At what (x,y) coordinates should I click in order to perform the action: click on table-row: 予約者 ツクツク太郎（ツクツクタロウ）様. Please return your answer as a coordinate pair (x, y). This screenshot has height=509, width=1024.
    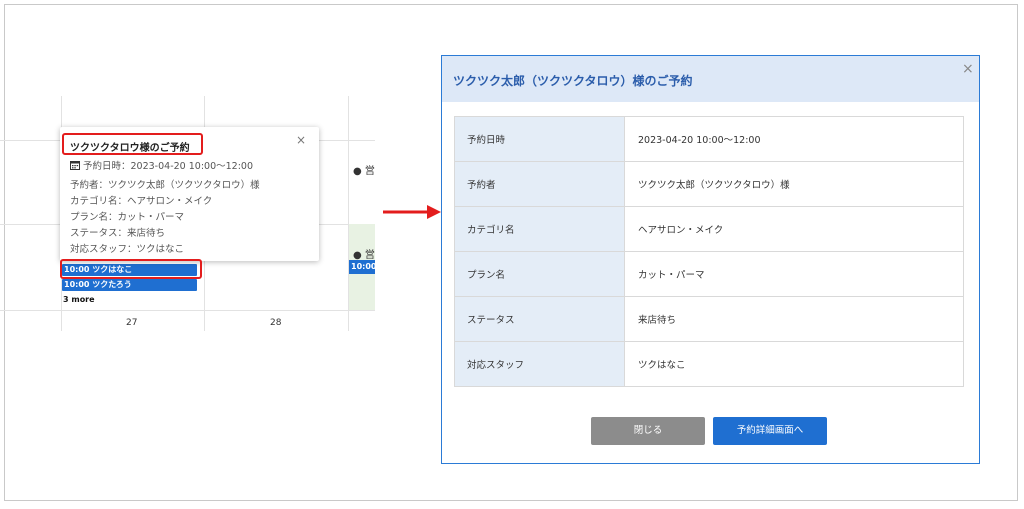
    Looking at the image, I should click on (709, 184).